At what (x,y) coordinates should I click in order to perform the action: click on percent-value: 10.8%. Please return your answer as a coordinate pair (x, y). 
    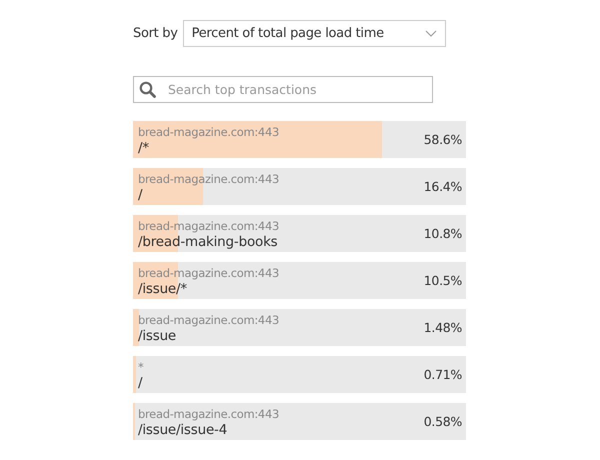
    Looking at the image, I should click on (443, 233).